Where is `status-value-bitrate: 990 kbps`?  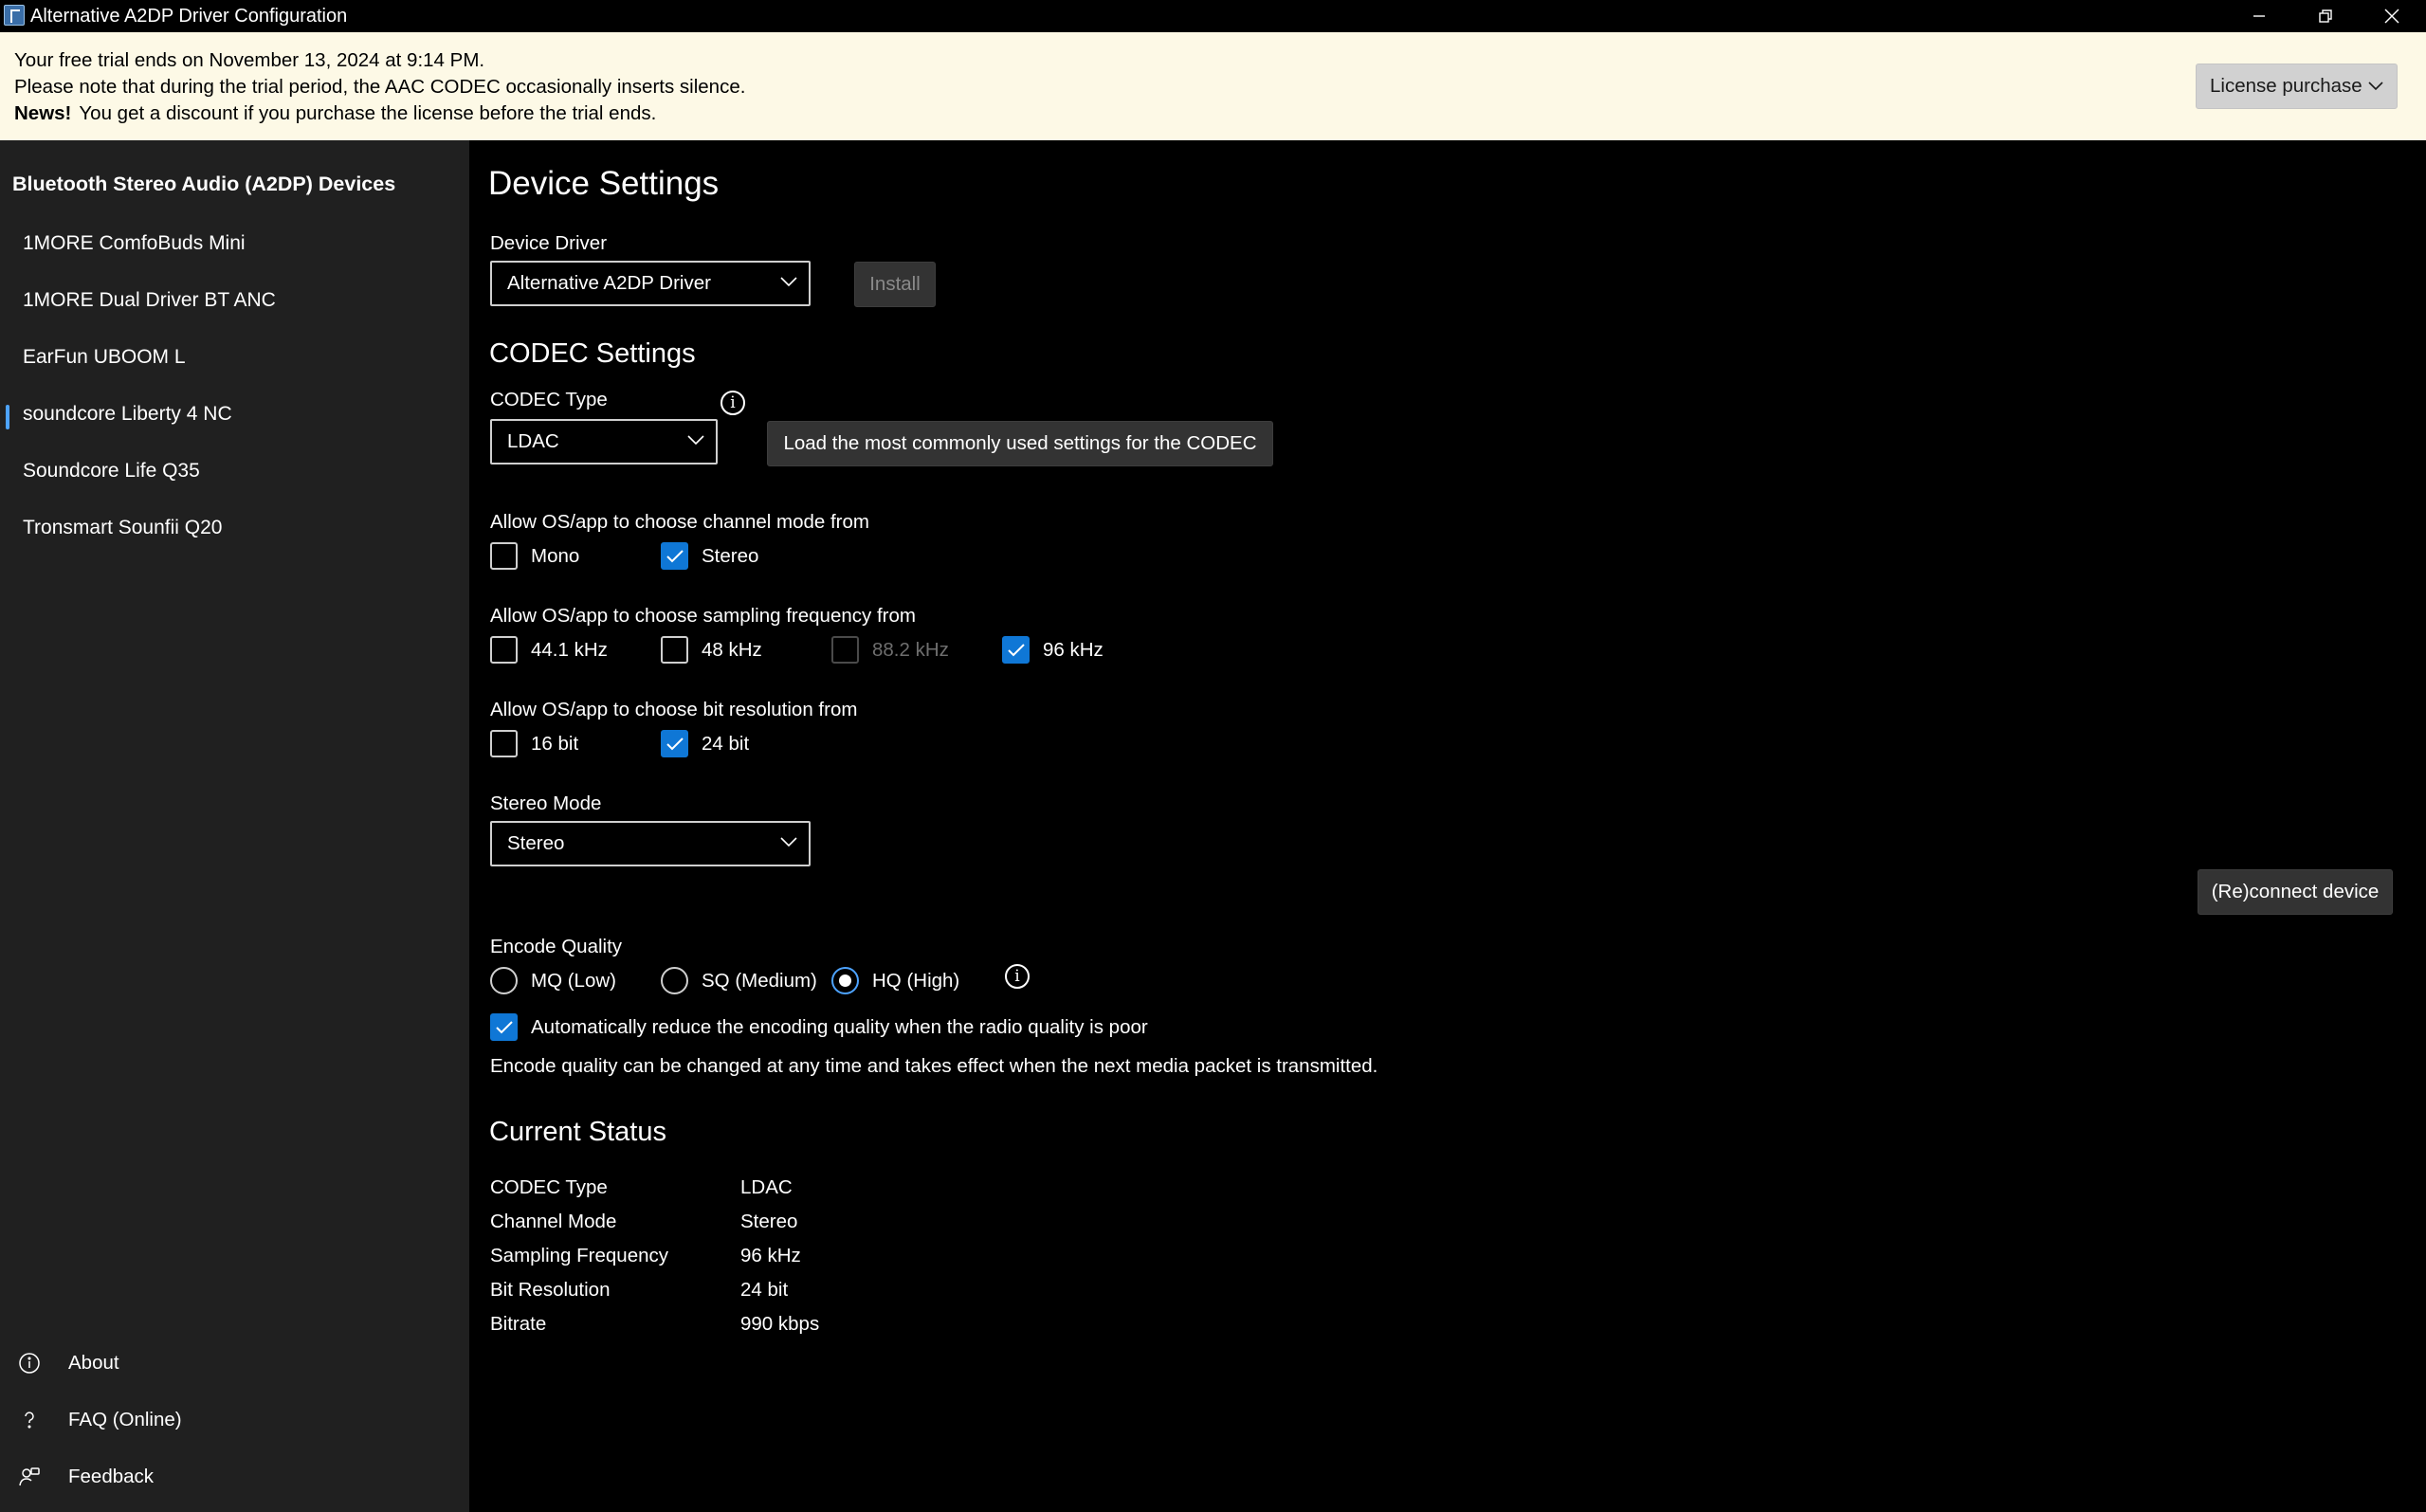 status-value-bitrate: 990 kbps is located at coordinates (780, 1324).